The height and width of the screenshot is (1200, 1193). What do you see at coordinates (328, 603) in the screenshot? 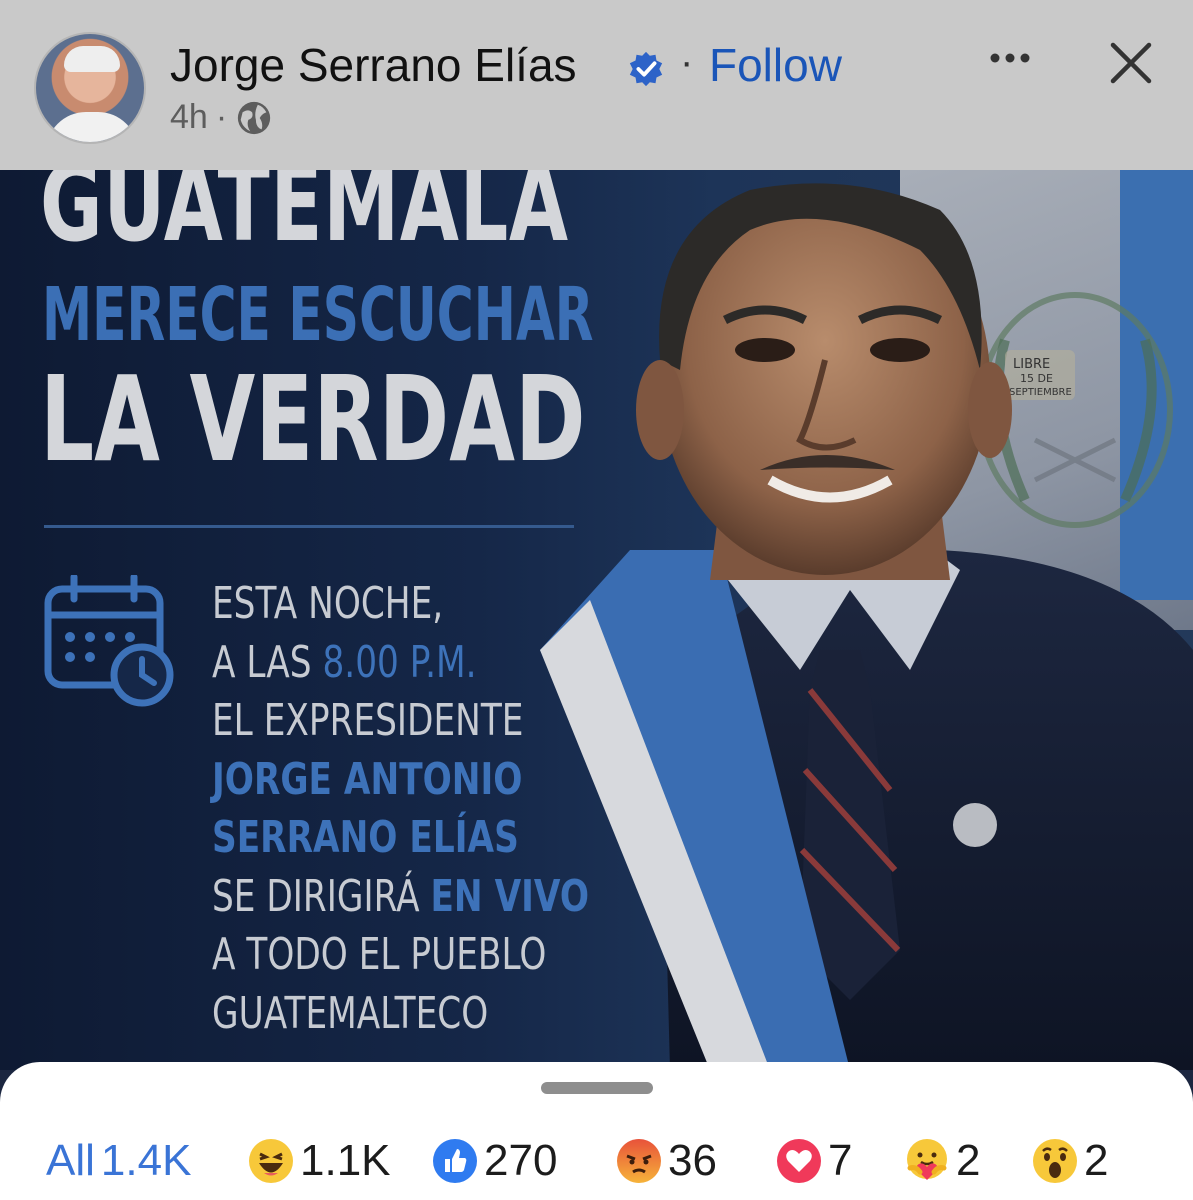
I see `info-line1: ESTA NOCHE,` at bounding box center [328, 603].